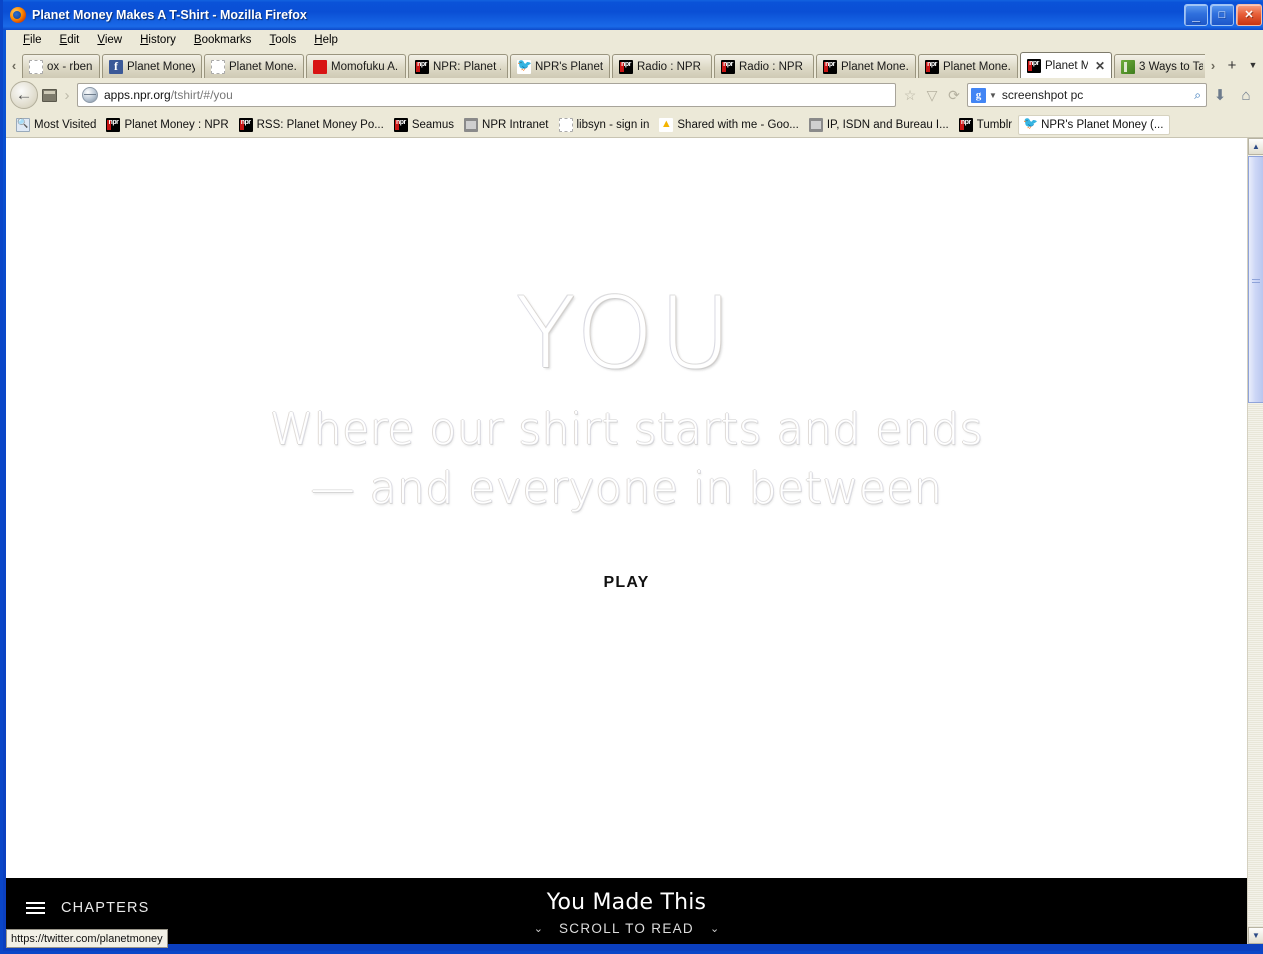 The image size is (1263, 954). I want to click on scroll-to-read-row: ⌄ SCROLL TO READ ⌄, so click(626, 928).